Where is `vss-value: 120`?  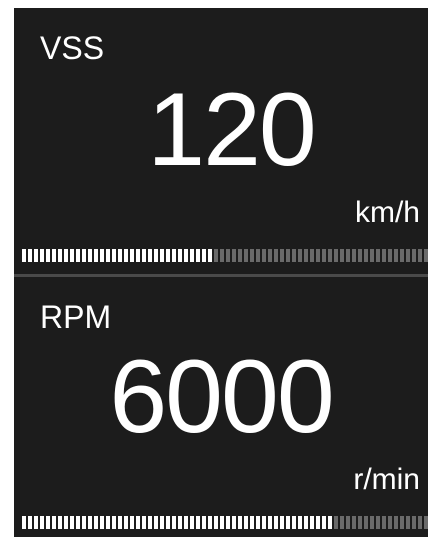
vss-value: 120 is located at coordinates (232, 130).